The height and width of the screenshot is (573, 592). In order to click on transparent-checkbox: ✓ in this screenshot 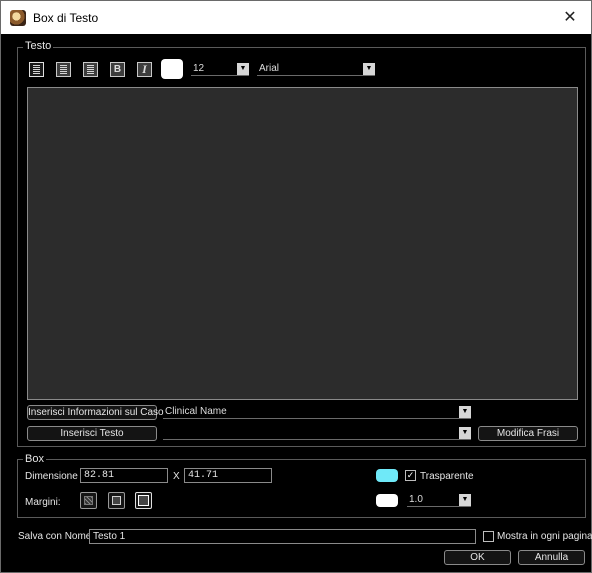, I will do `click(410, 475)`.